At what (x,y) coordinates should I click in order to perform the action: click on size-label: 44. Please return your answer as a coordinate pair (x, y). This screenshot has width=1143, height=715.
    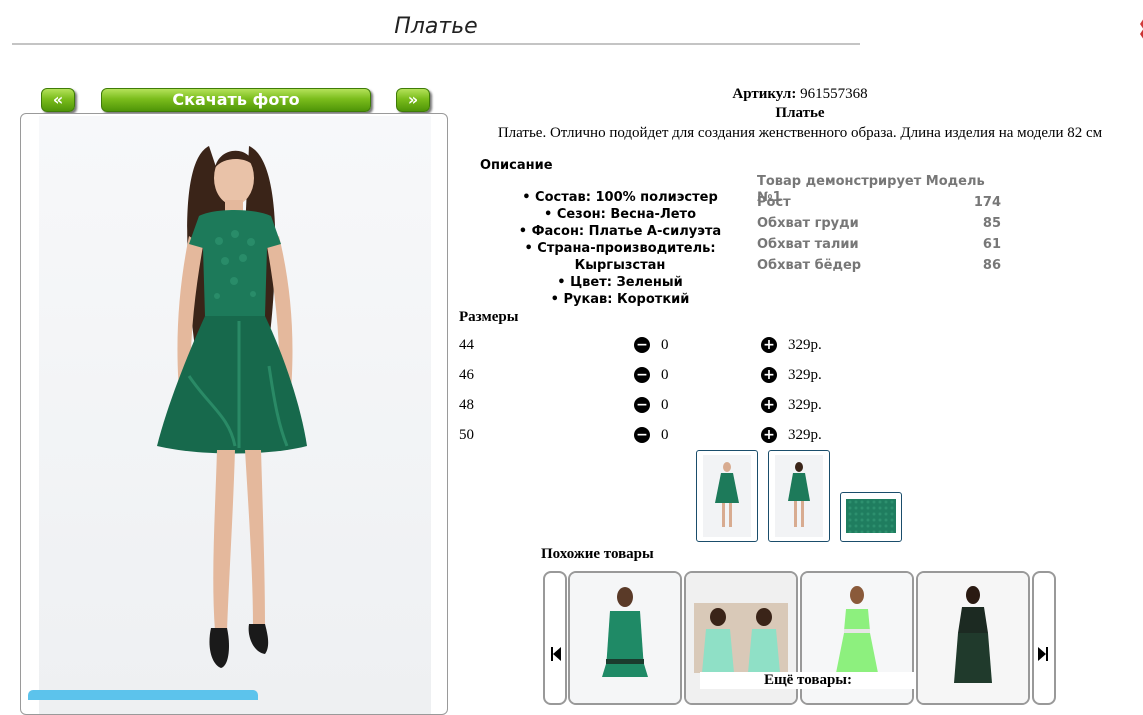
    Looking at the image, I should click on (466, 345).